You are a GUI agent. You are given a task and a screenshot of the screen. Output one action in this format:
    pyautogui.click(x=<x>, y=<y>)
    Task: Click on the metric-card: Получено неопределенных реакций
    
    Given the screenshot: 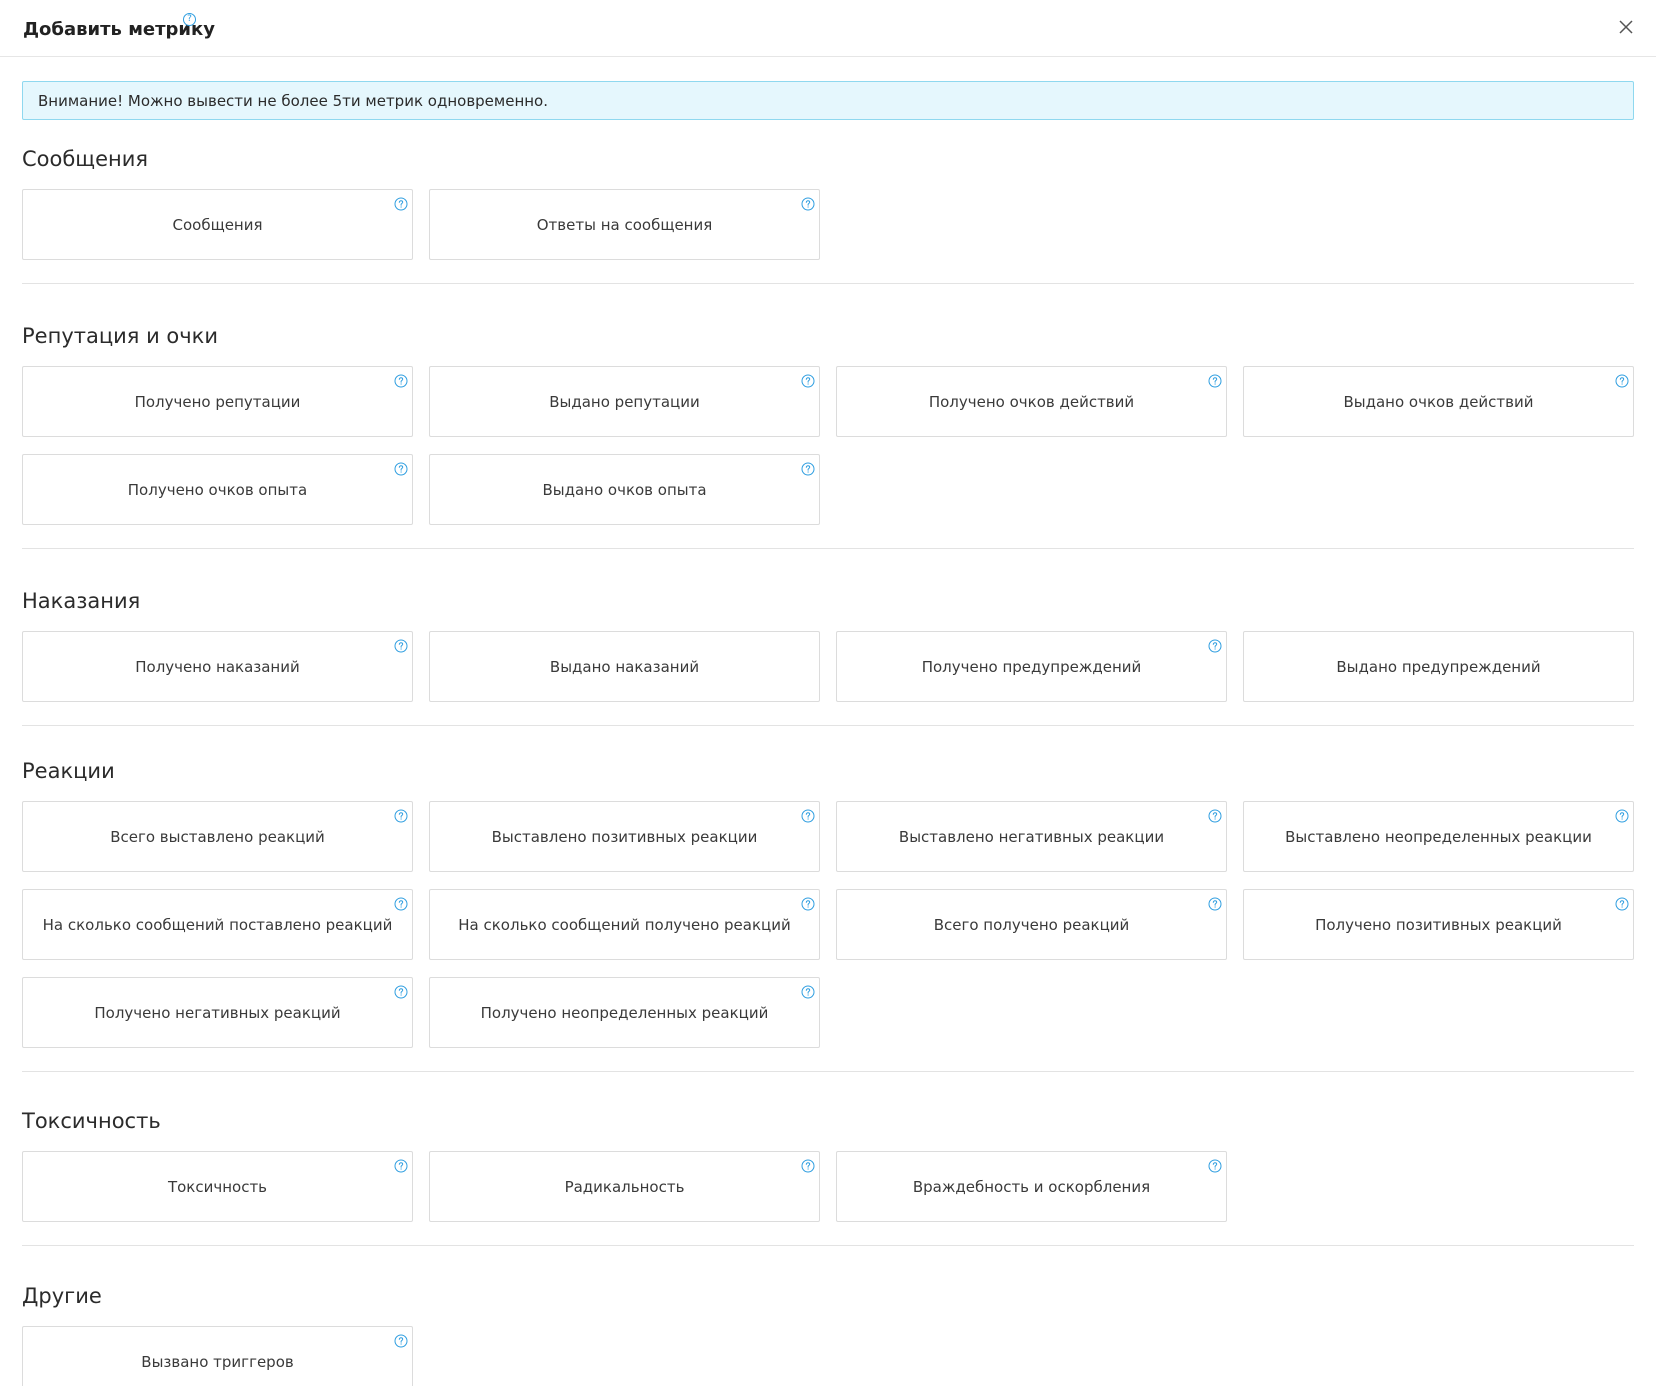 What is the action you would take?
    pyautogui.click(x=624, y=1012)
    